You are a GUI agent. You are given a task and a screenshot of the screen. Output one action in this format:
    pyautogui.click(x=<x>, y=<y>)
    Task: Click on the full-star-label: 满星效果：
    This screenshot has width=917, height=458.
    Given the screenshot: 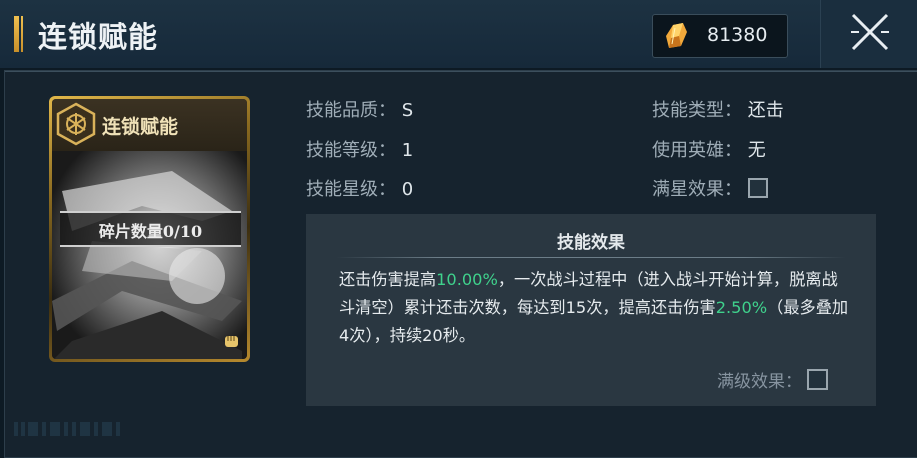 What is the action you would take?
    pyautogui.click(x=697, y=189)
    